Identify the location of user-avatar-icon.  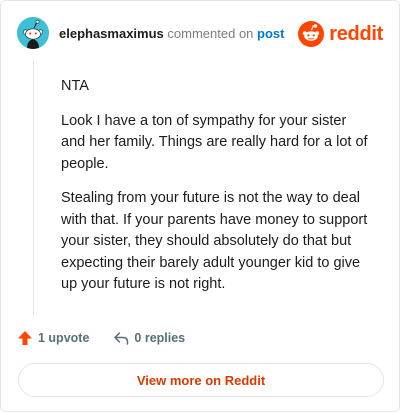
(33, 33).